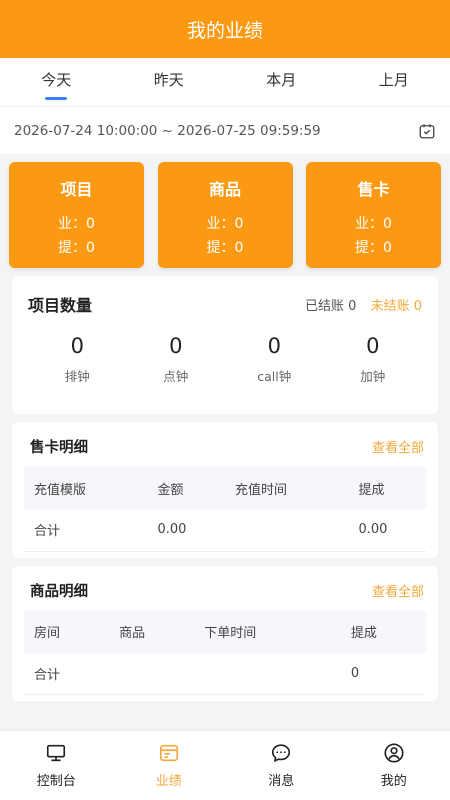 The height and width of the screenshot is (800, 450). What do you see at coordinates (267, 631) in the screenshot?
I see `column-header: 下单时间` at bounding box center [267, 631].